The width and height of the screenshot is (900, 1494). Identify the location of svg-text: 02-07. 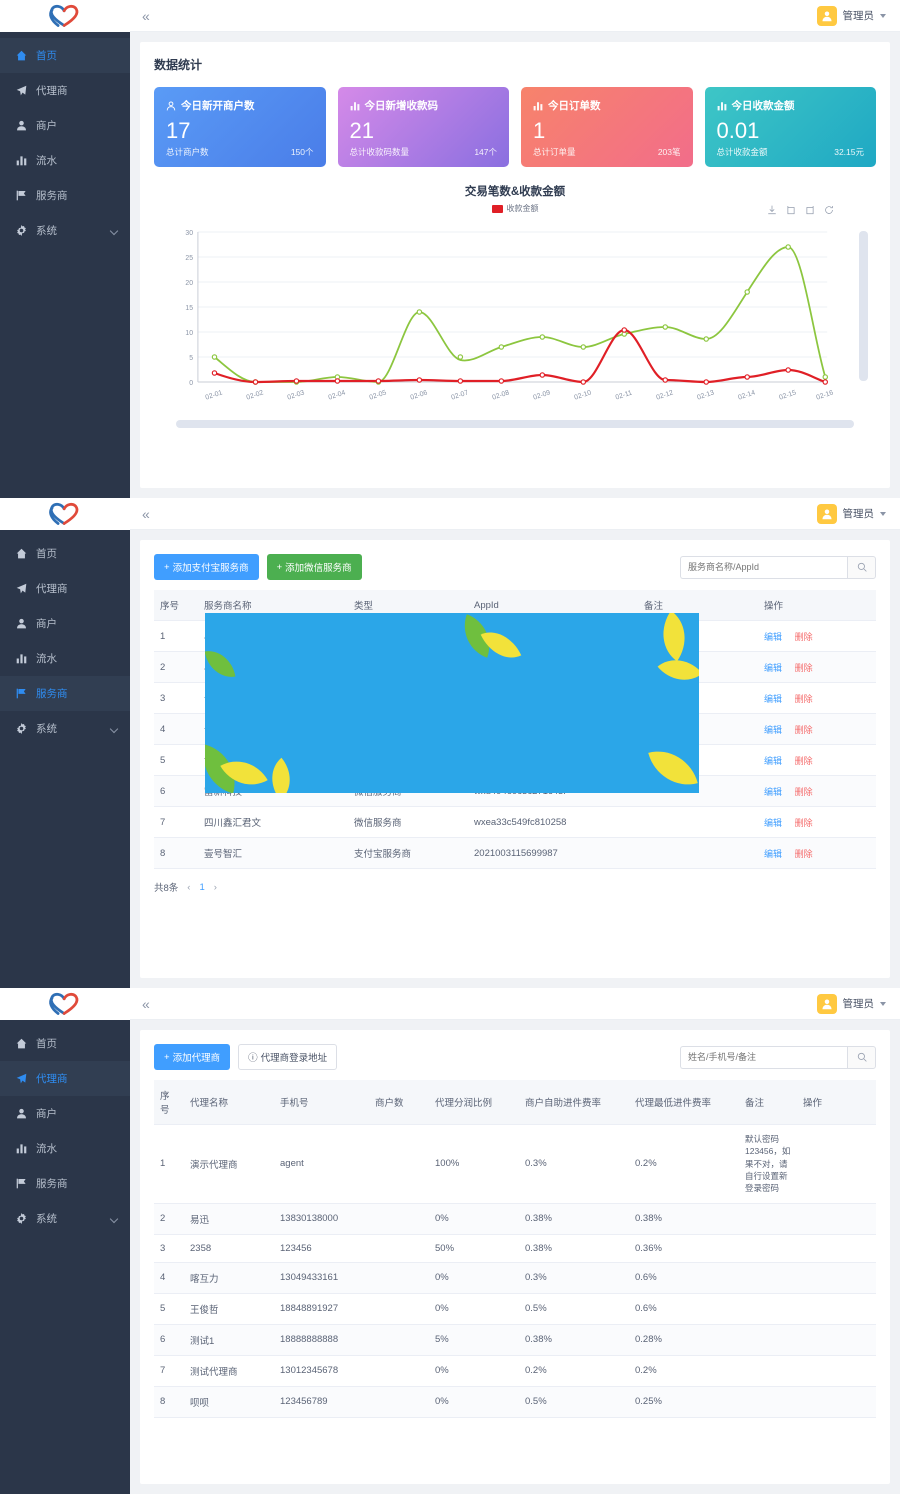
(460, 395).